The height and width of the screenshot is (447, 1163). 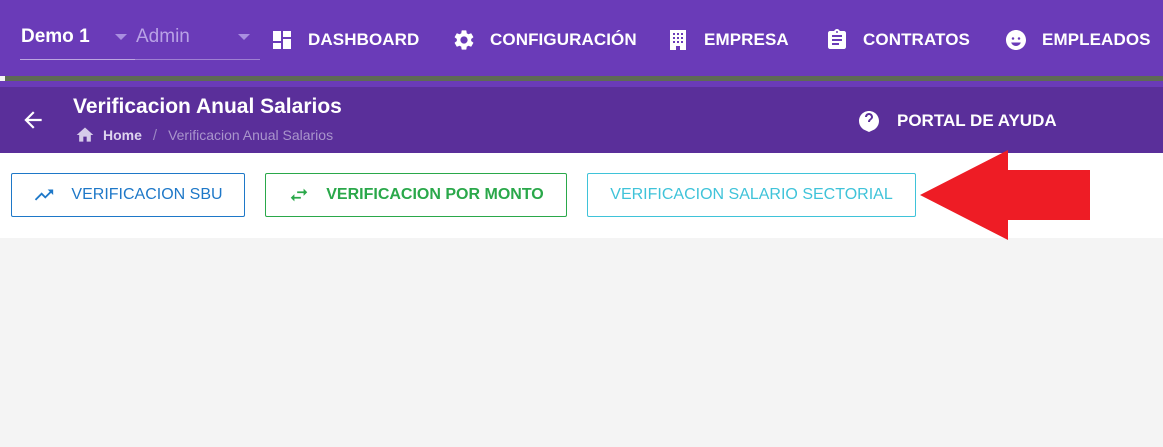 What do you see at coordinates (1005, 195) in the screenshot?
I see `red-arrow-icon` at bounding box center [1005, 195].